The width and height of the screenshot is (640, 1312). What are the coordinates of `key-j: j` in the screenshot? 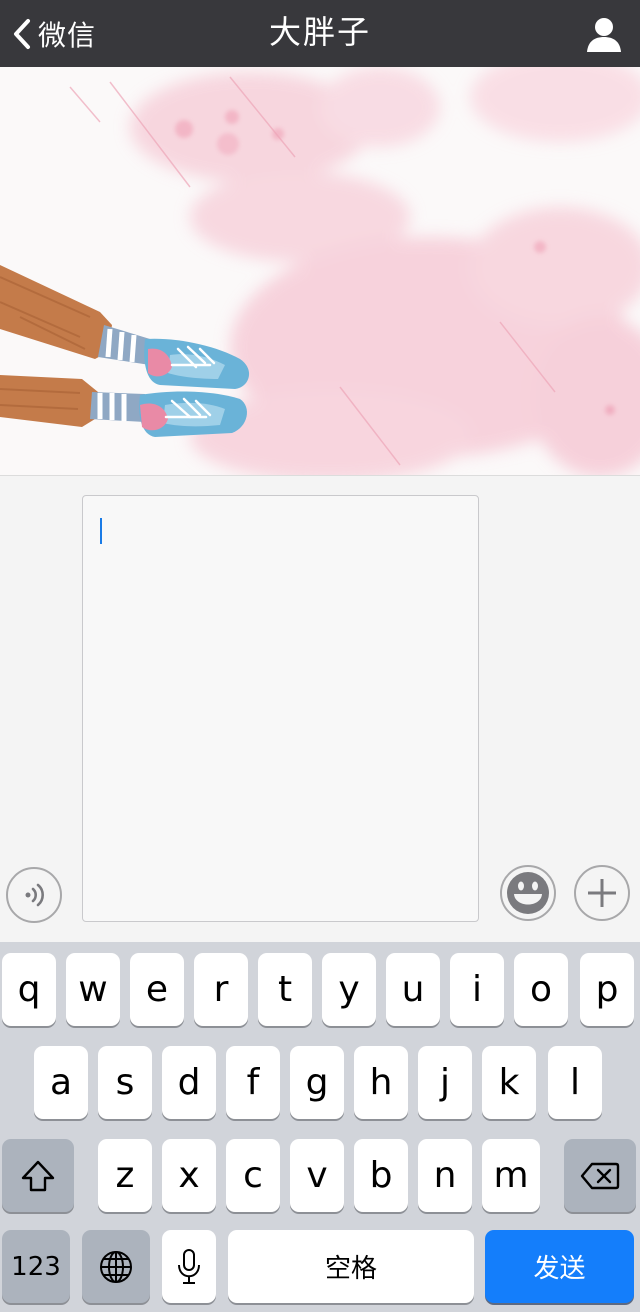 It's located at (445, 1082).